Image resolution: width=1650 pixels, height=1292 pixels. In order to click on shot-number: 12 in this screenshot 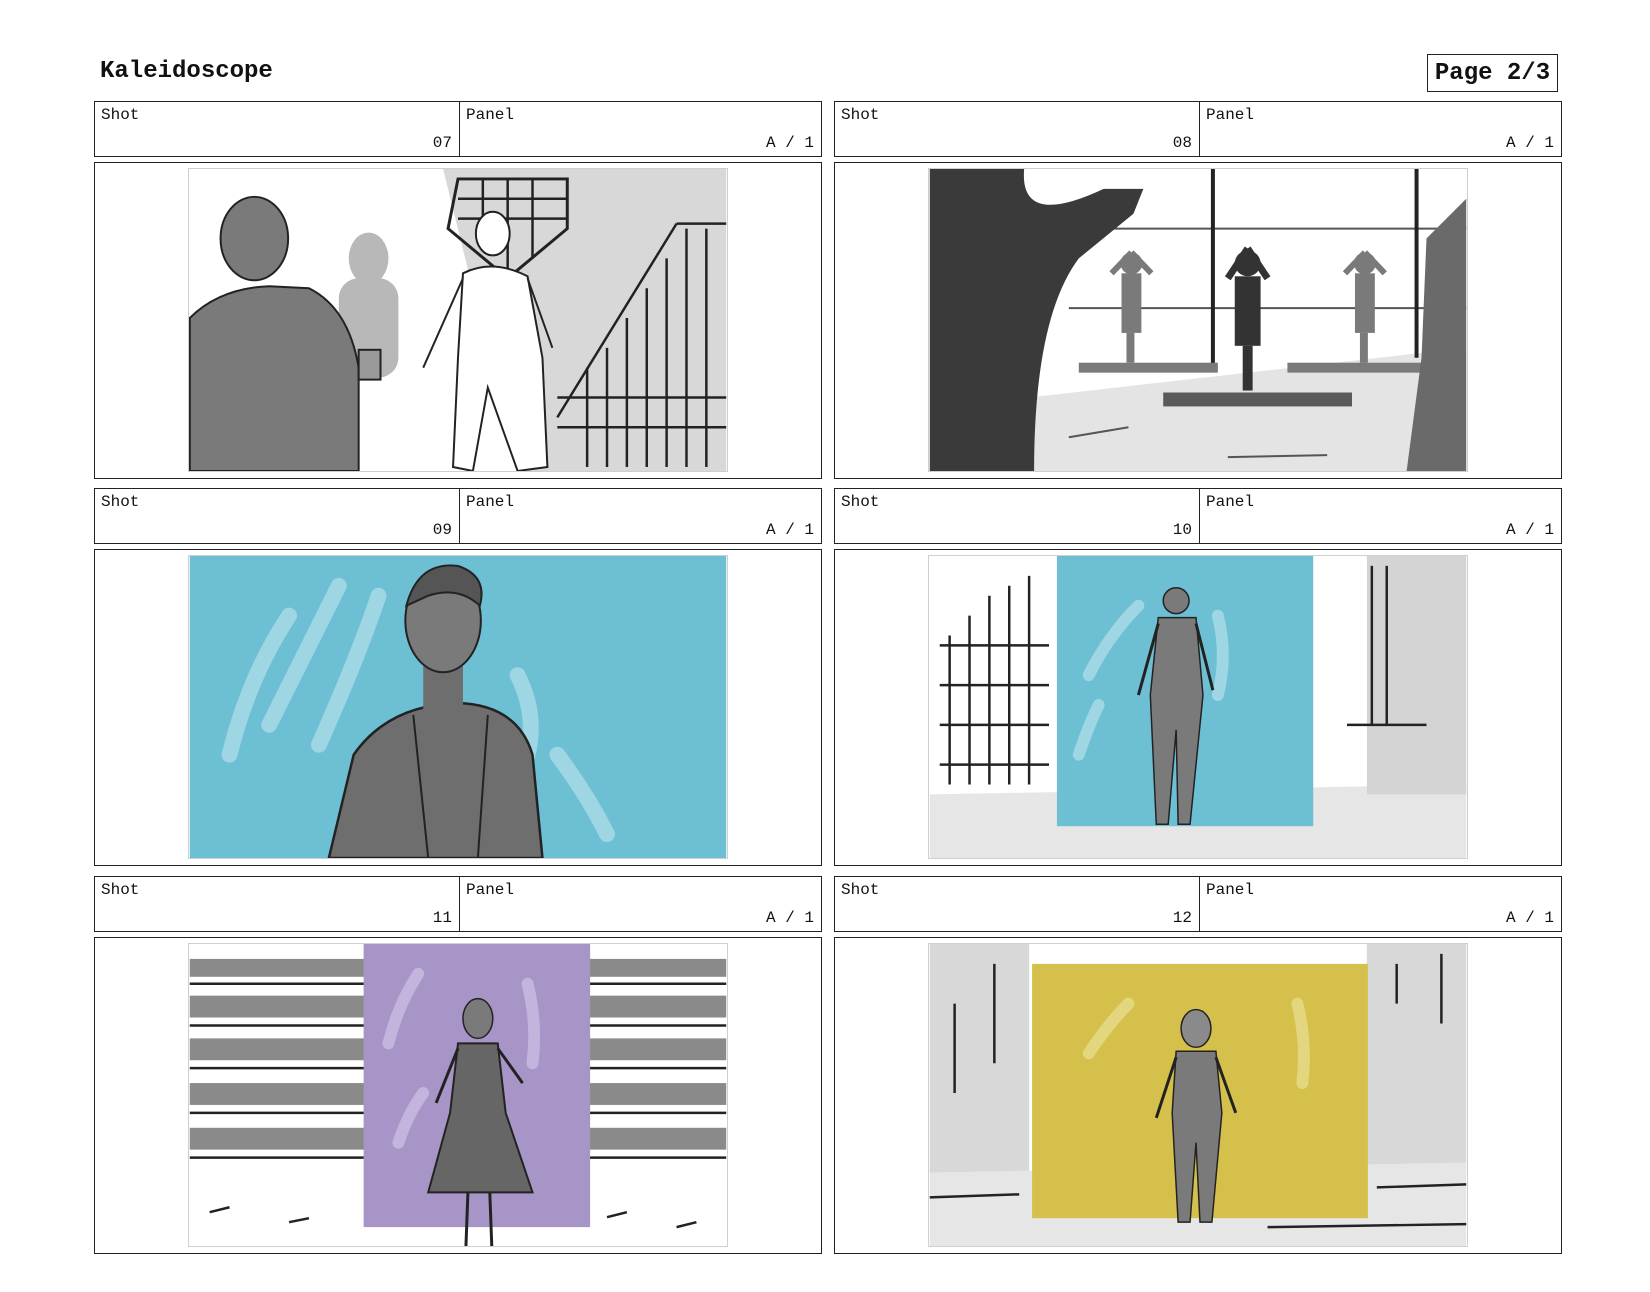, I will do `click(1182, 918)`.